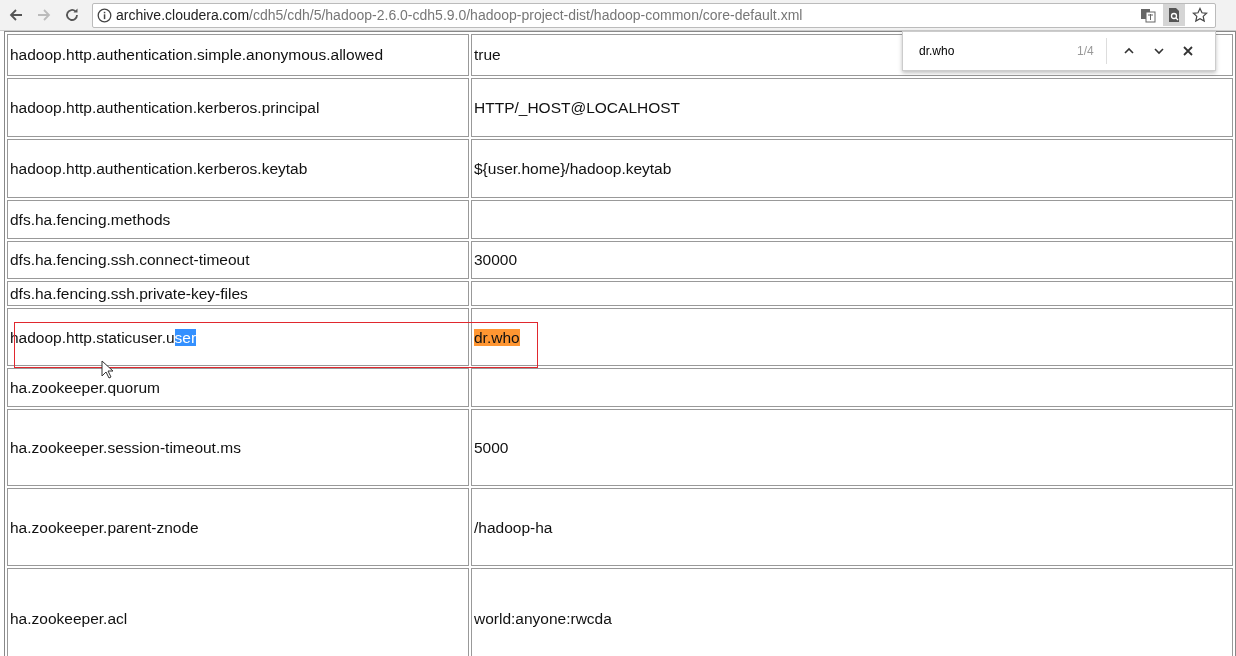  I want to click on address-bar: archive.cloudera.com/cdh5/cdh/5/hadoop-2.6.0-cdh5.9.0/hadoop-project-dist/hadoop-common/core-default.xml, so click(654, 15).